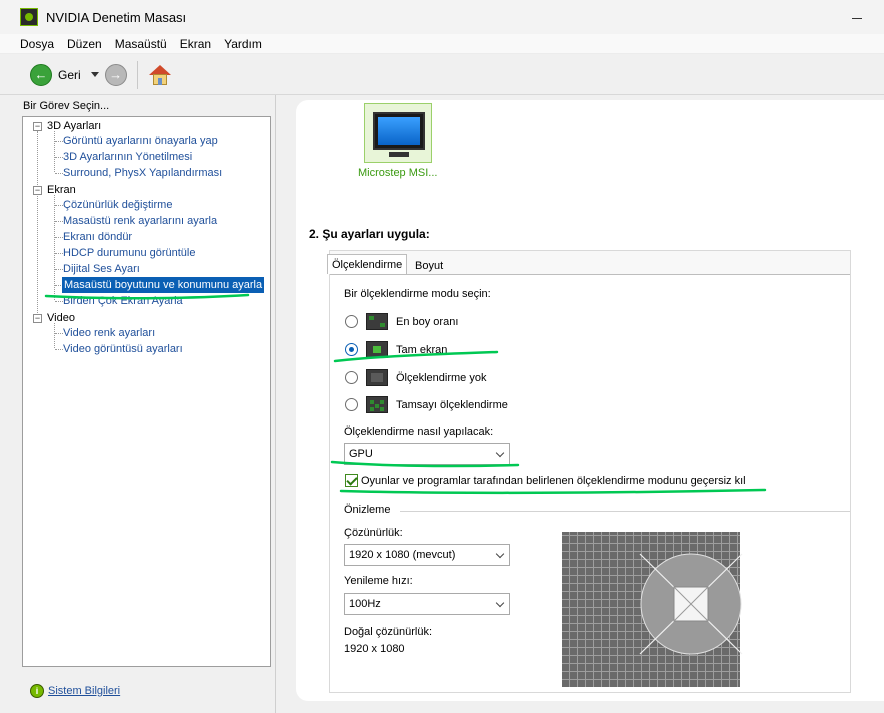  Describe the element at coordinates (69, 75) in the screenshot. I see `back-button-label: Geri` at that location.